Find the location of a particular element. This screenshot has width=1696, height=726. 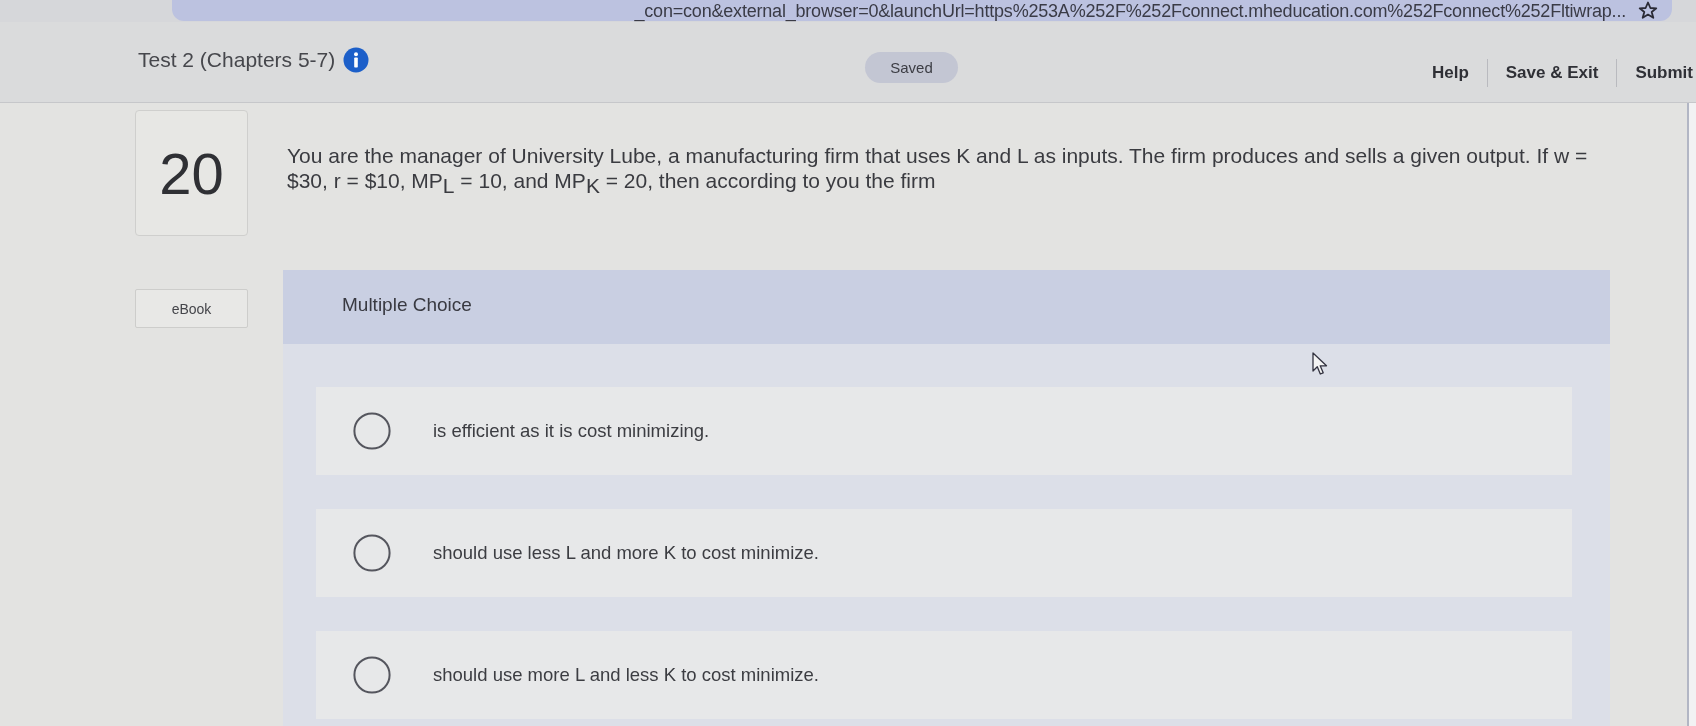

header-link: Submit is located at coordinates (1664, 73).